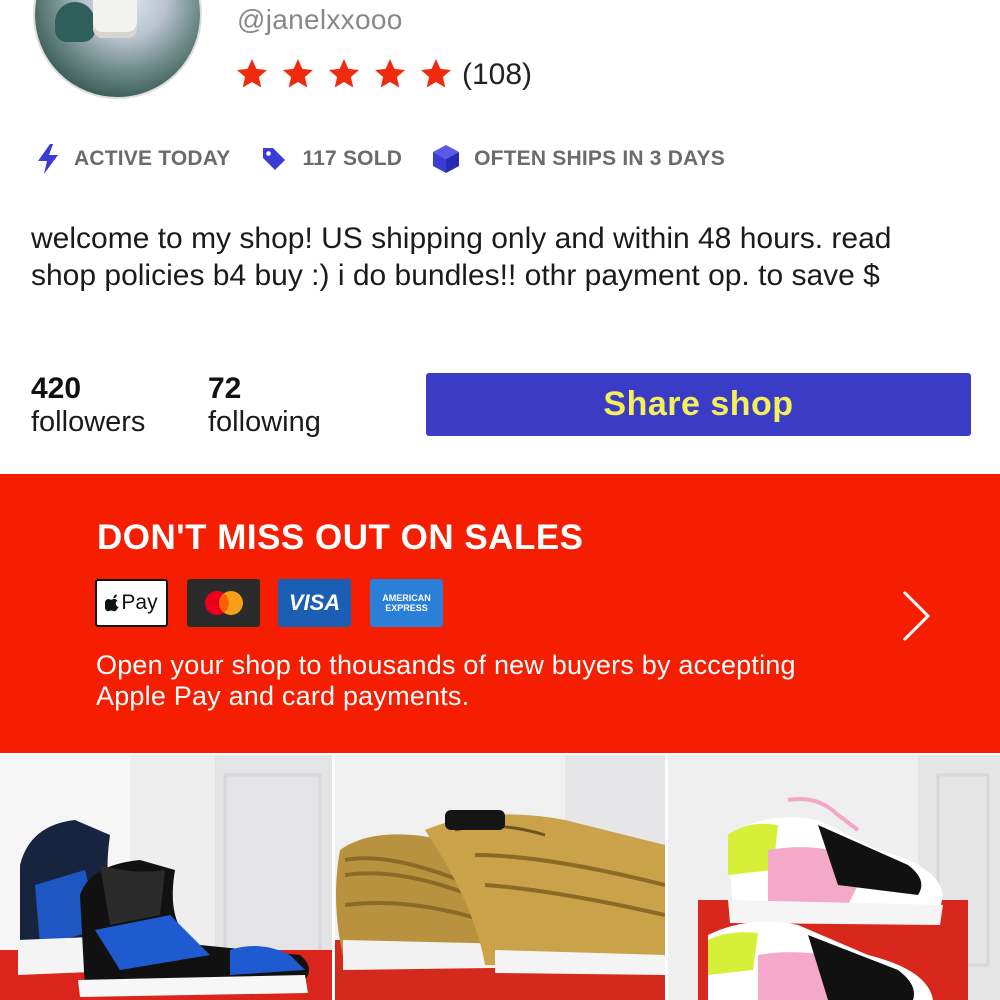  Describe the element at coordinates (225, 388) in the screenshot. I see `following-count: 72` at that location.